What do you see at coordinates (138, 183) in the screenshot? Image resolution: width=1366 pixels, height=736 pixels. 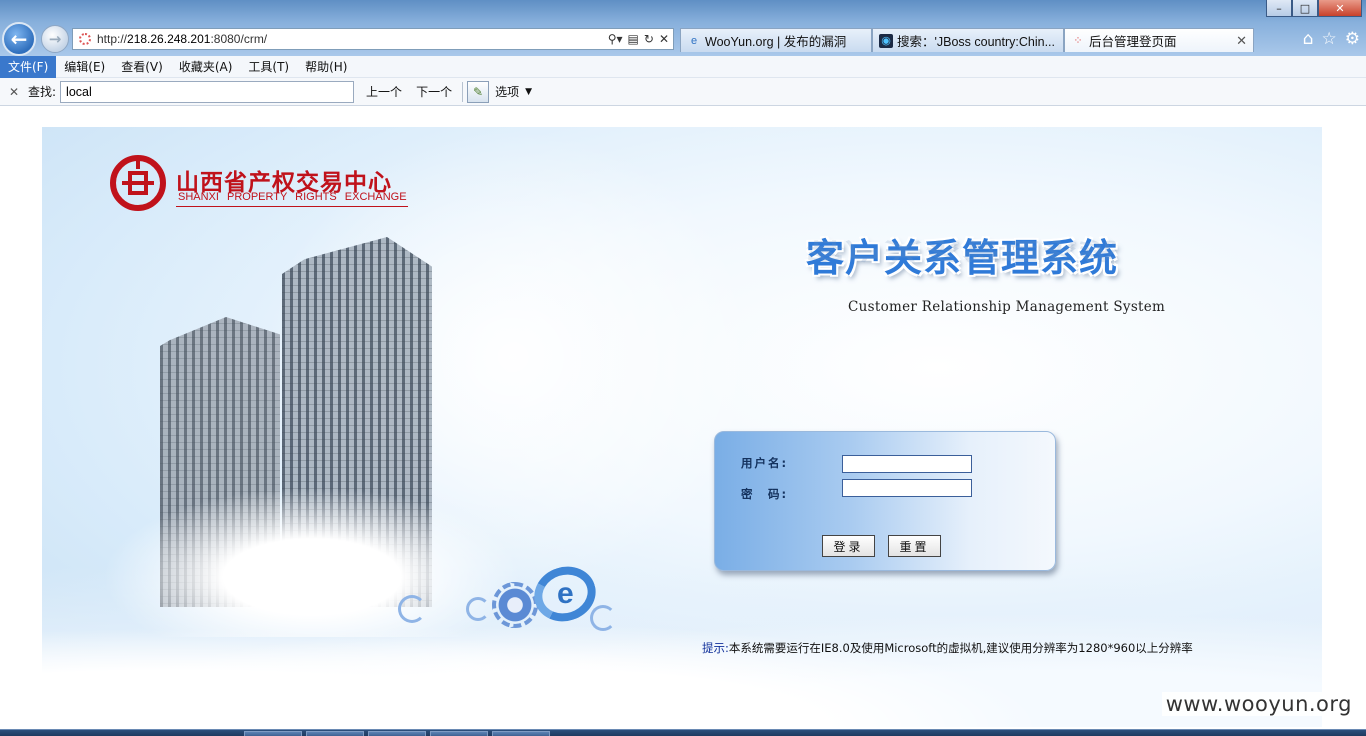 I see `exchange-logo-icon` at bounding box center [138, 183].